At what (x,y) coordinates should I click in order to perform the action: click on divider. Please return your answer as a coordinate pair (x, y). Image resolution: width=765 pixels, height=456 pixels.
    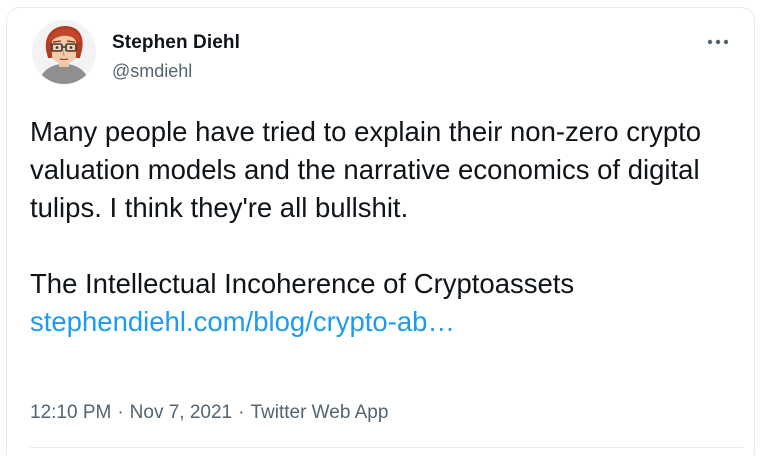
    Looking at the image, I should click on (386, 447).